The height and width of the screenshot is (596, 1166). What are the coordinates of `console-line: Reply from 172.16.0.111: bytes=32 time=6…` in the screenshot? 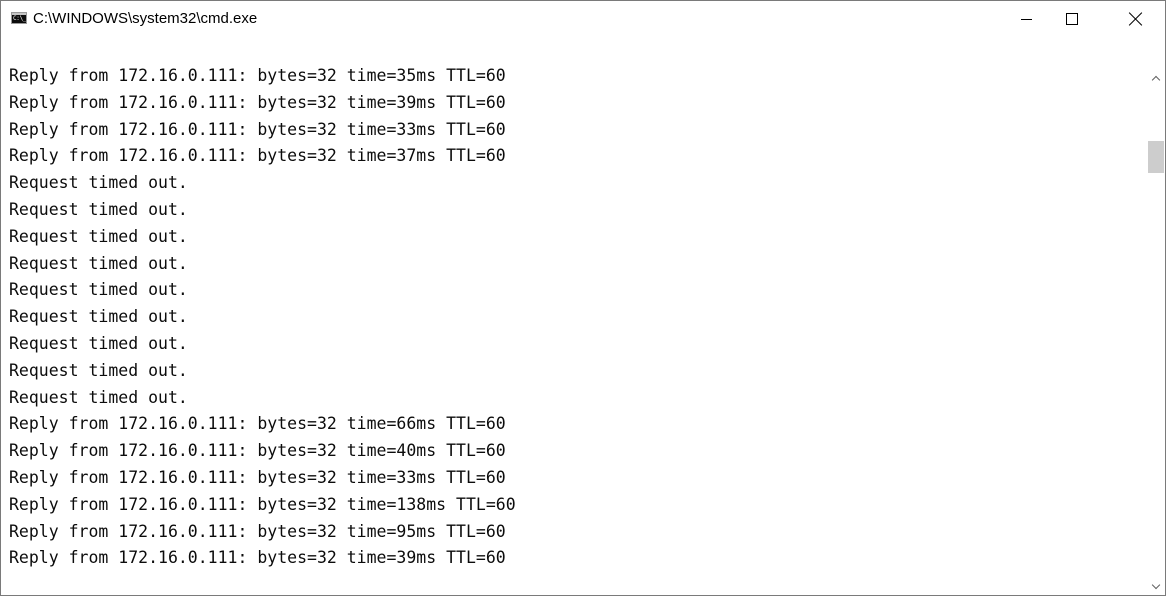 It's located at (257, 424).